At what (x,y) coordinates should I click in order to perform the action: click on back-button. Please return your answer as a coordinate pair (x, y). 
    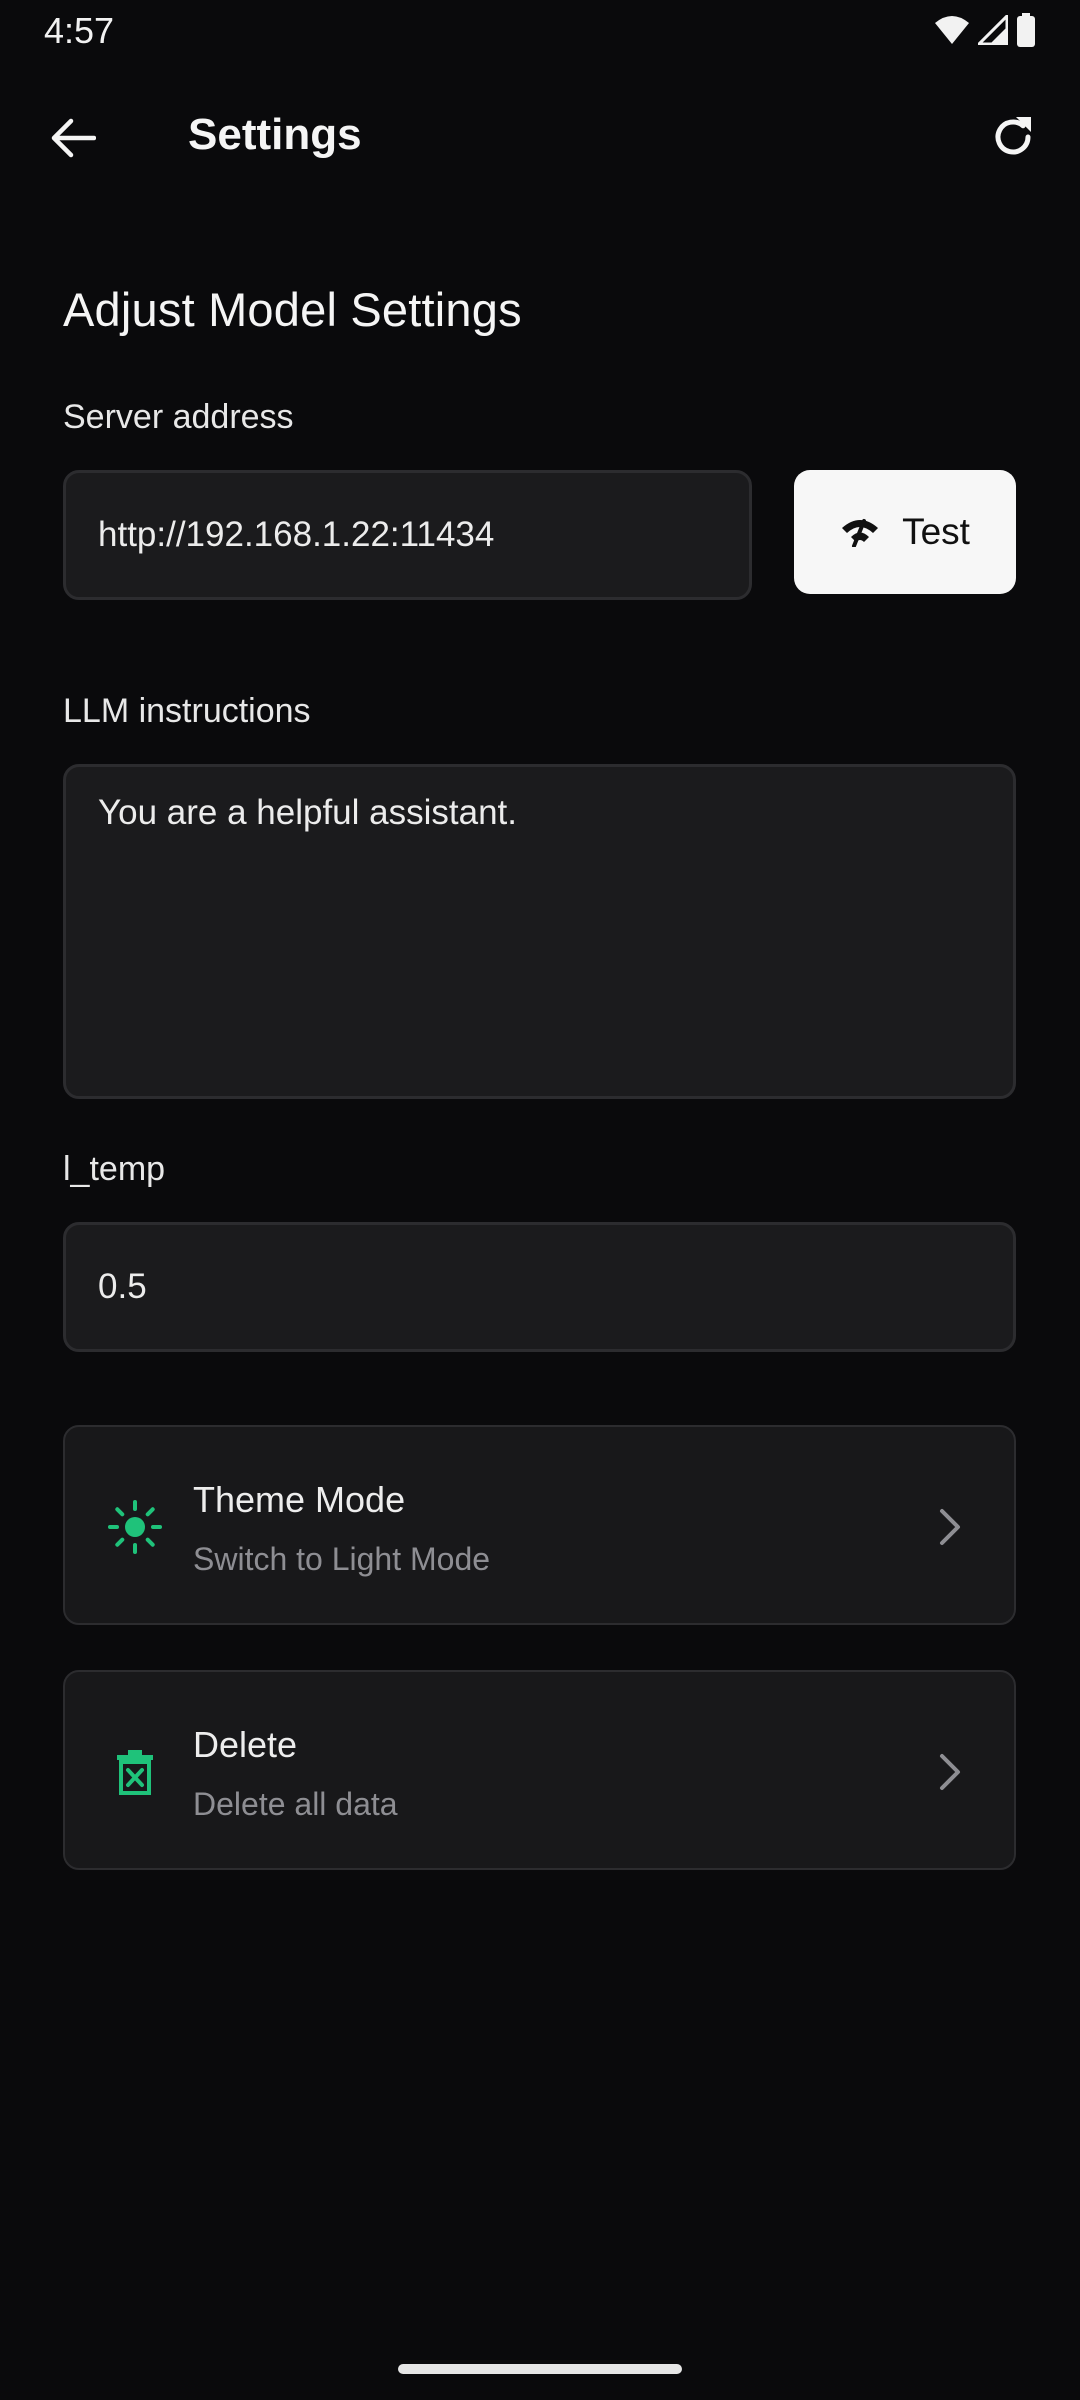
    Looking at the image, I should click on (73, 138).